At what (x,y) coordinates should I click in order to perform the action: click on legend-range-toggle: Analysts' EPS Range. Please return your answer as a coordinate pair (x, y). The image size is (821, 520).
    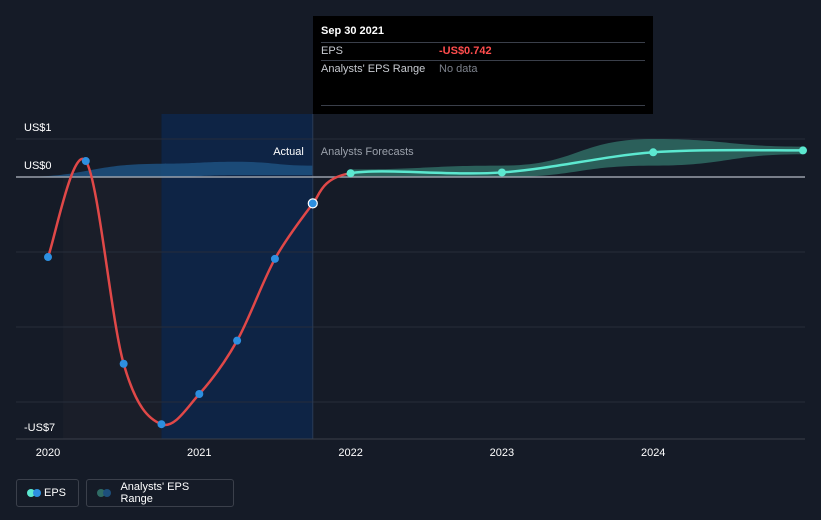
    Looking at the image, I should click on (160, 493).